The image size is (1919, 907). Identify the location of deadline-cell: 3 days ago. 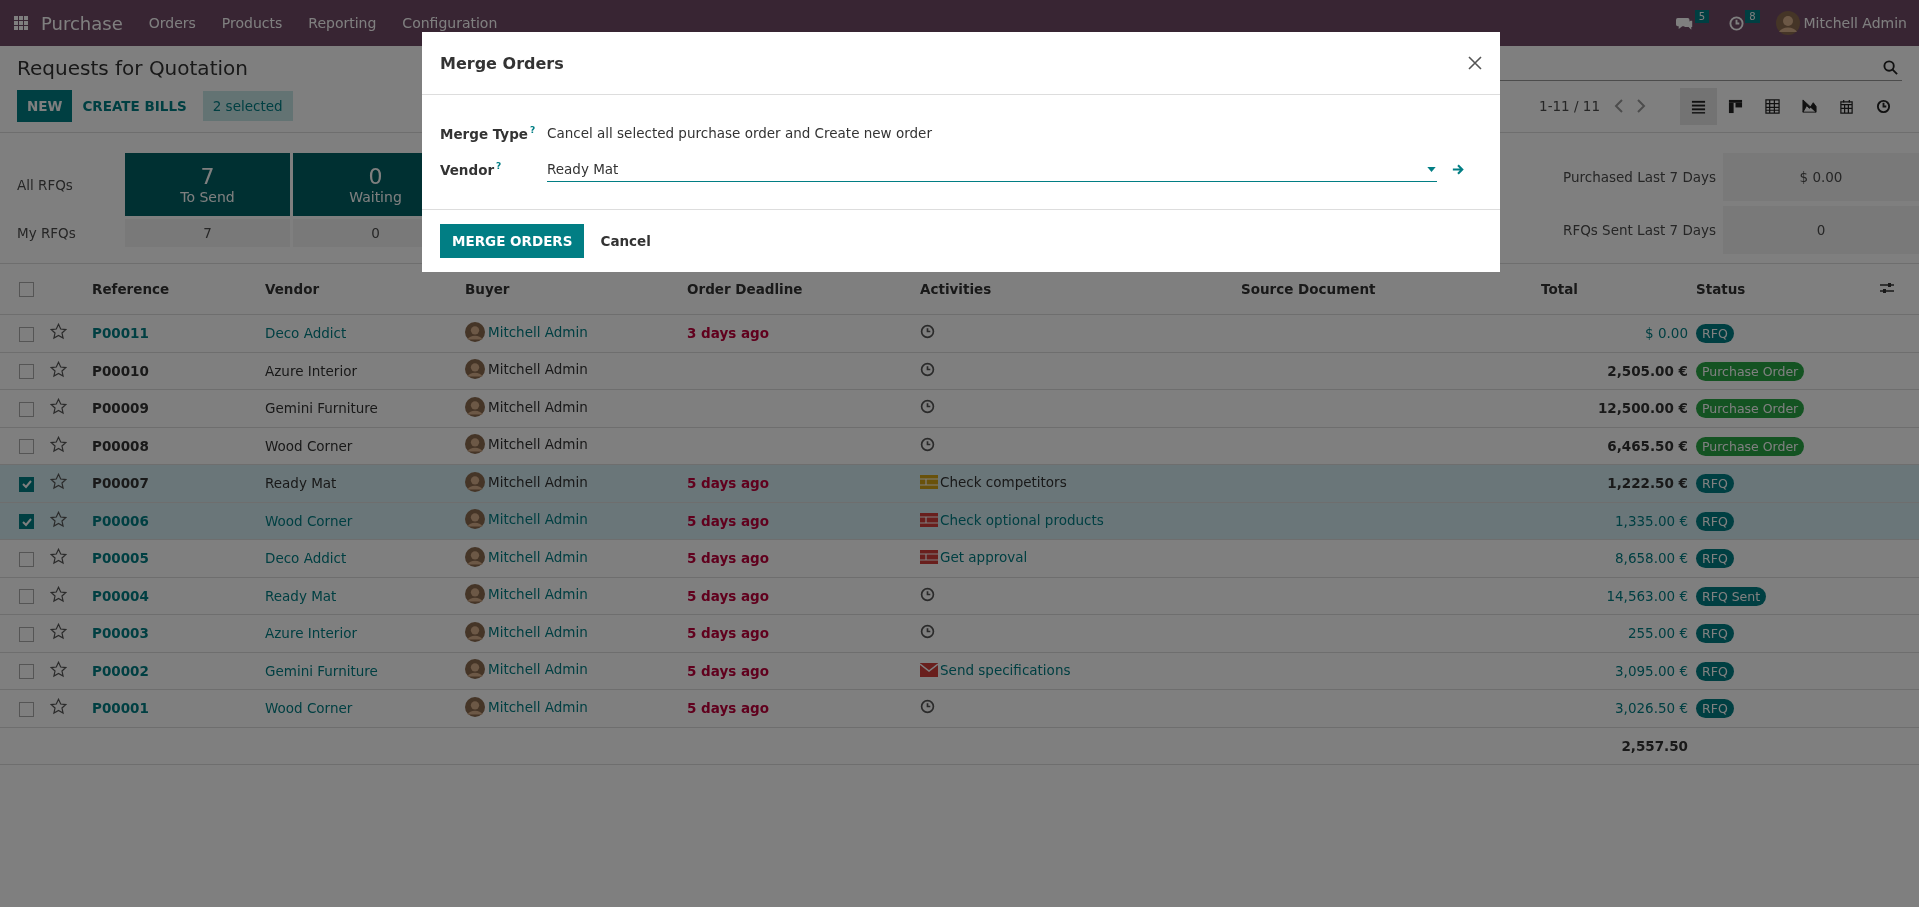
(728, 333).